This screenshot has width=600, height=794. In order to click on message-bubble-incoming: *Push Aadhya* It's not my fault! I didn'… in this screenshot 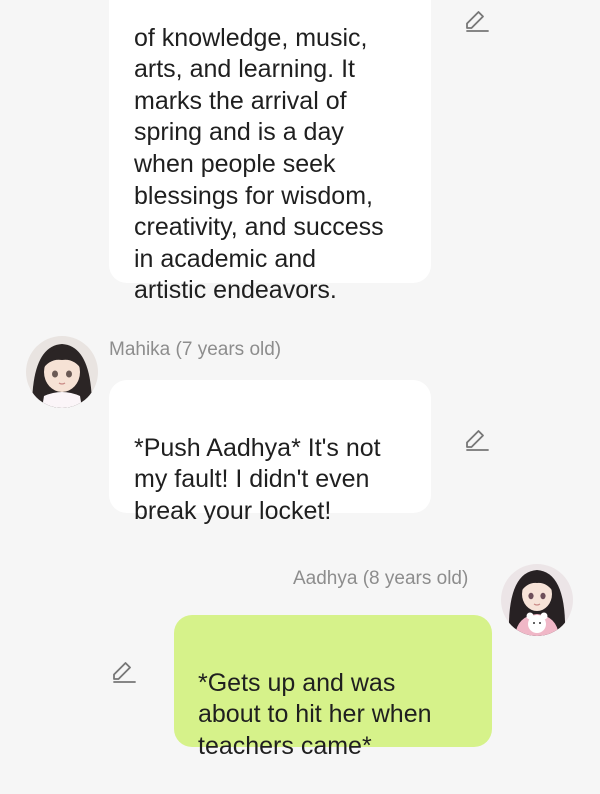, I will do `click(270, 452)`.